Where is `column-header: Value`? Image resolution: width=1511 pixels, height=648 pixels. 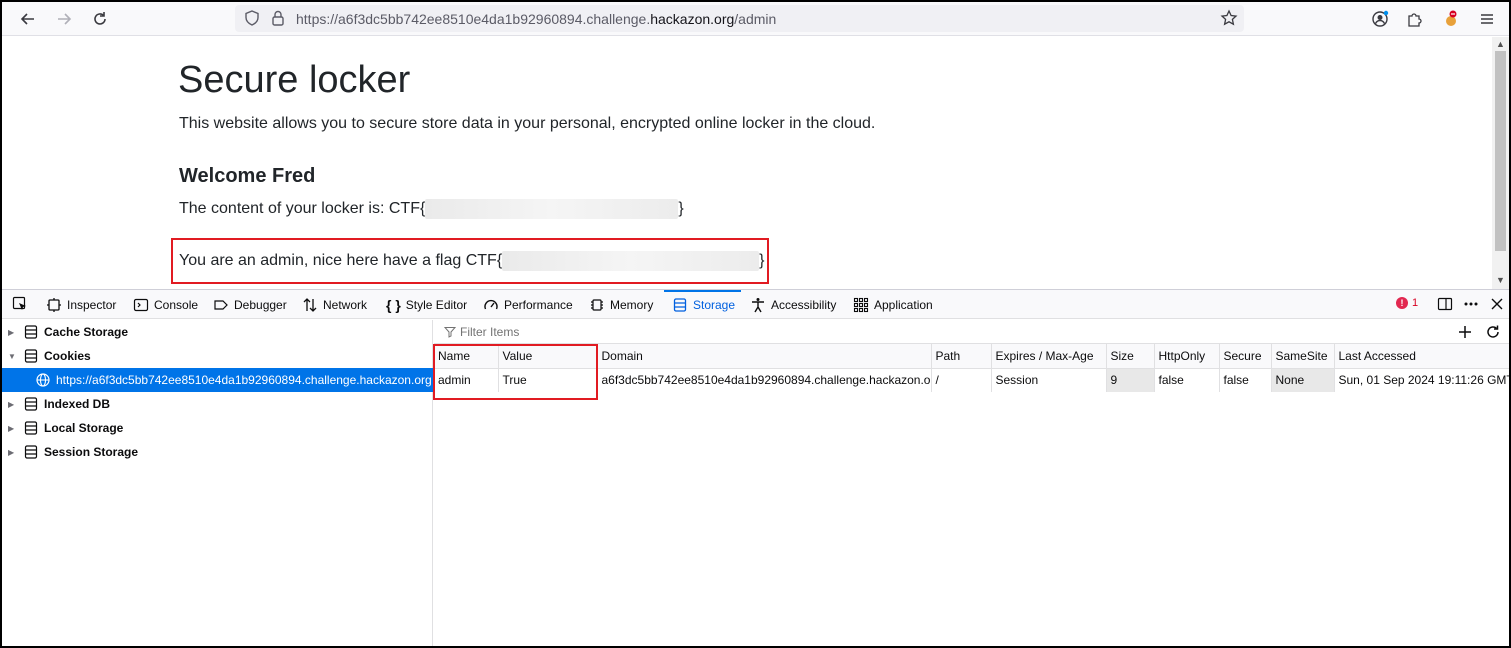 column-header: Value is located at coordinates (548, 356).